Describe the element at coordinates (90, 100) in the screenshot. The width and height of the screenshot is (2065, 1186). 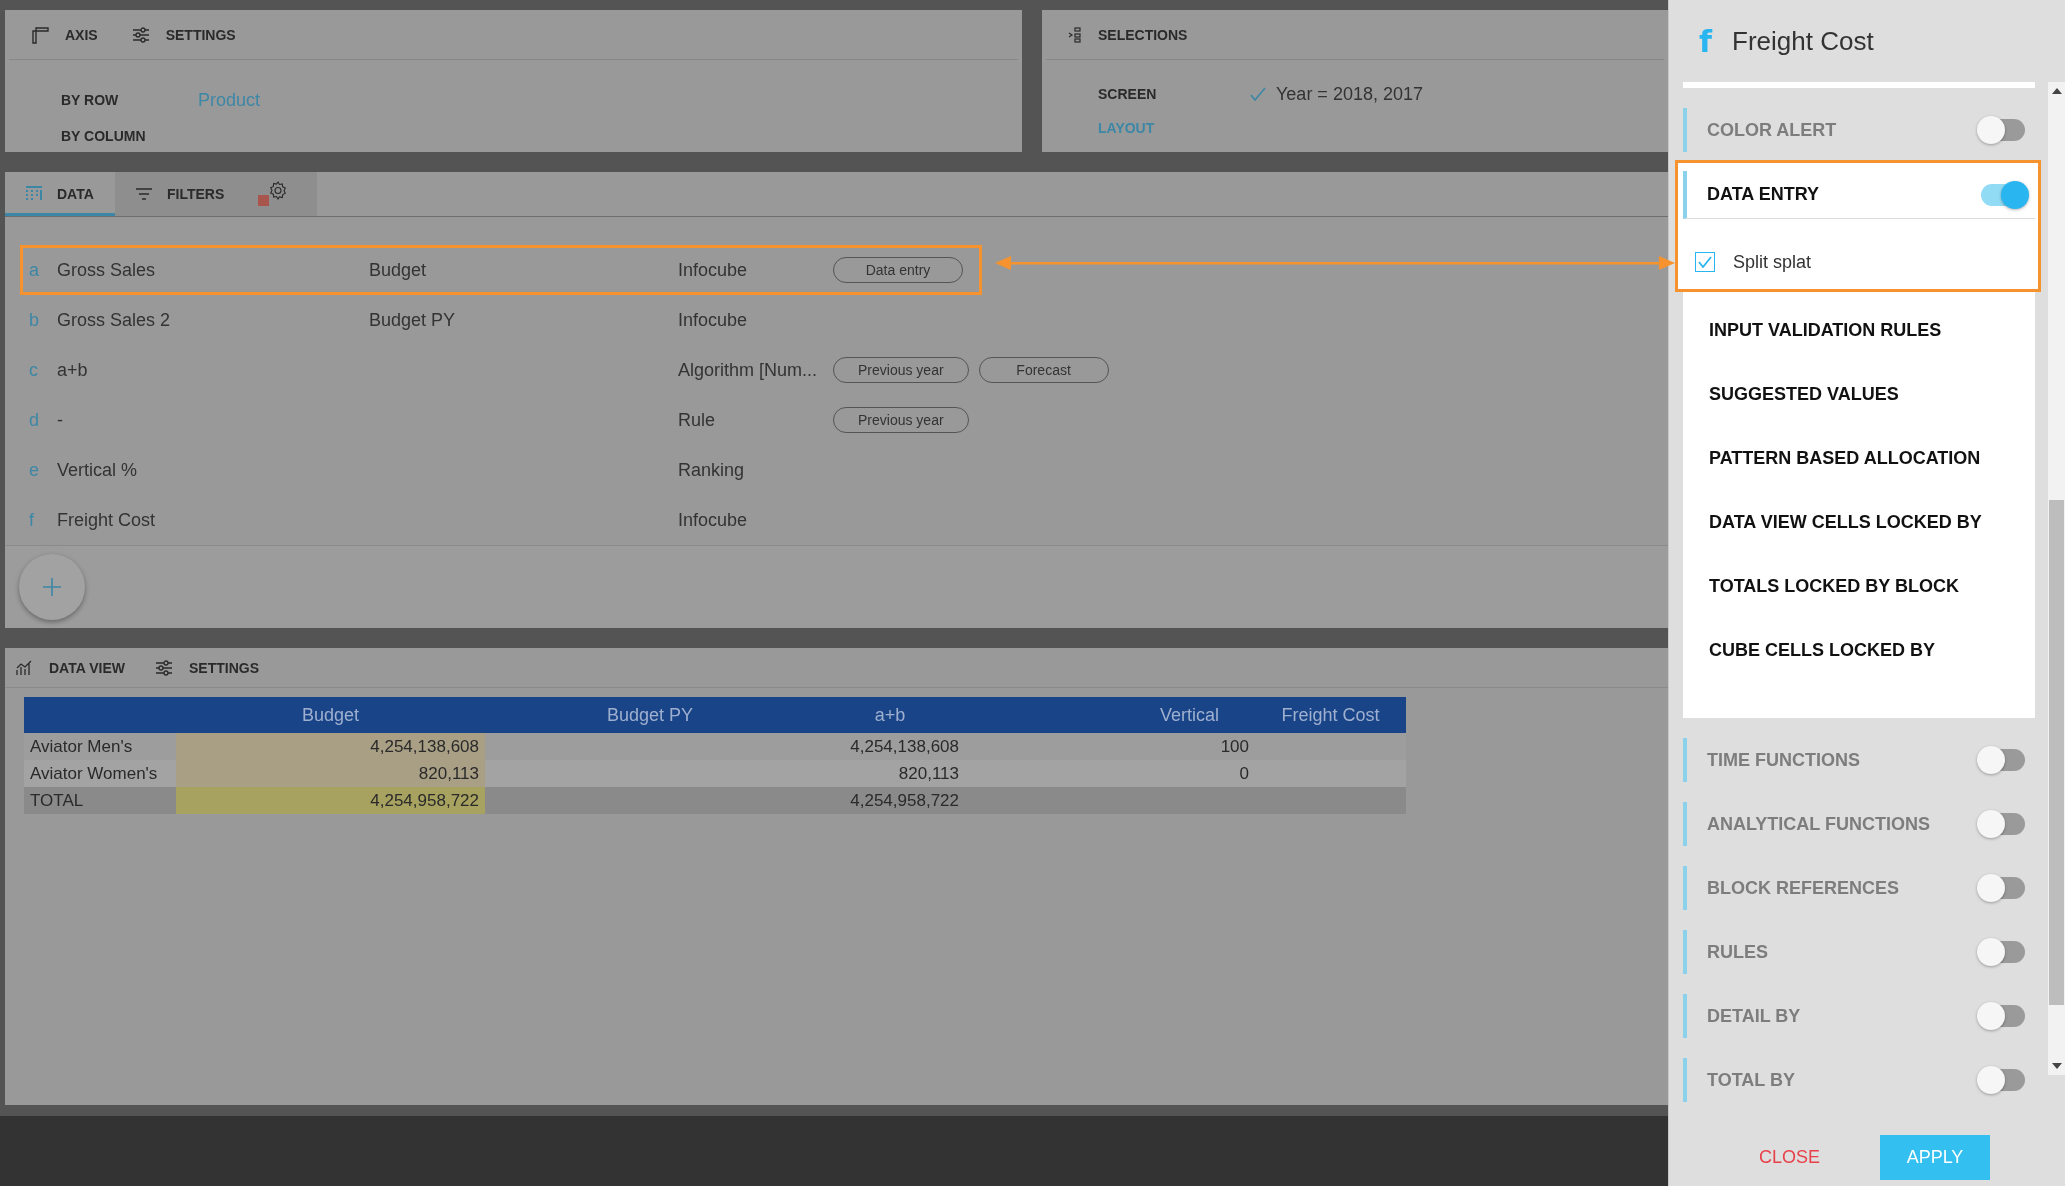
I see `field-label: BY ROW` at that location.